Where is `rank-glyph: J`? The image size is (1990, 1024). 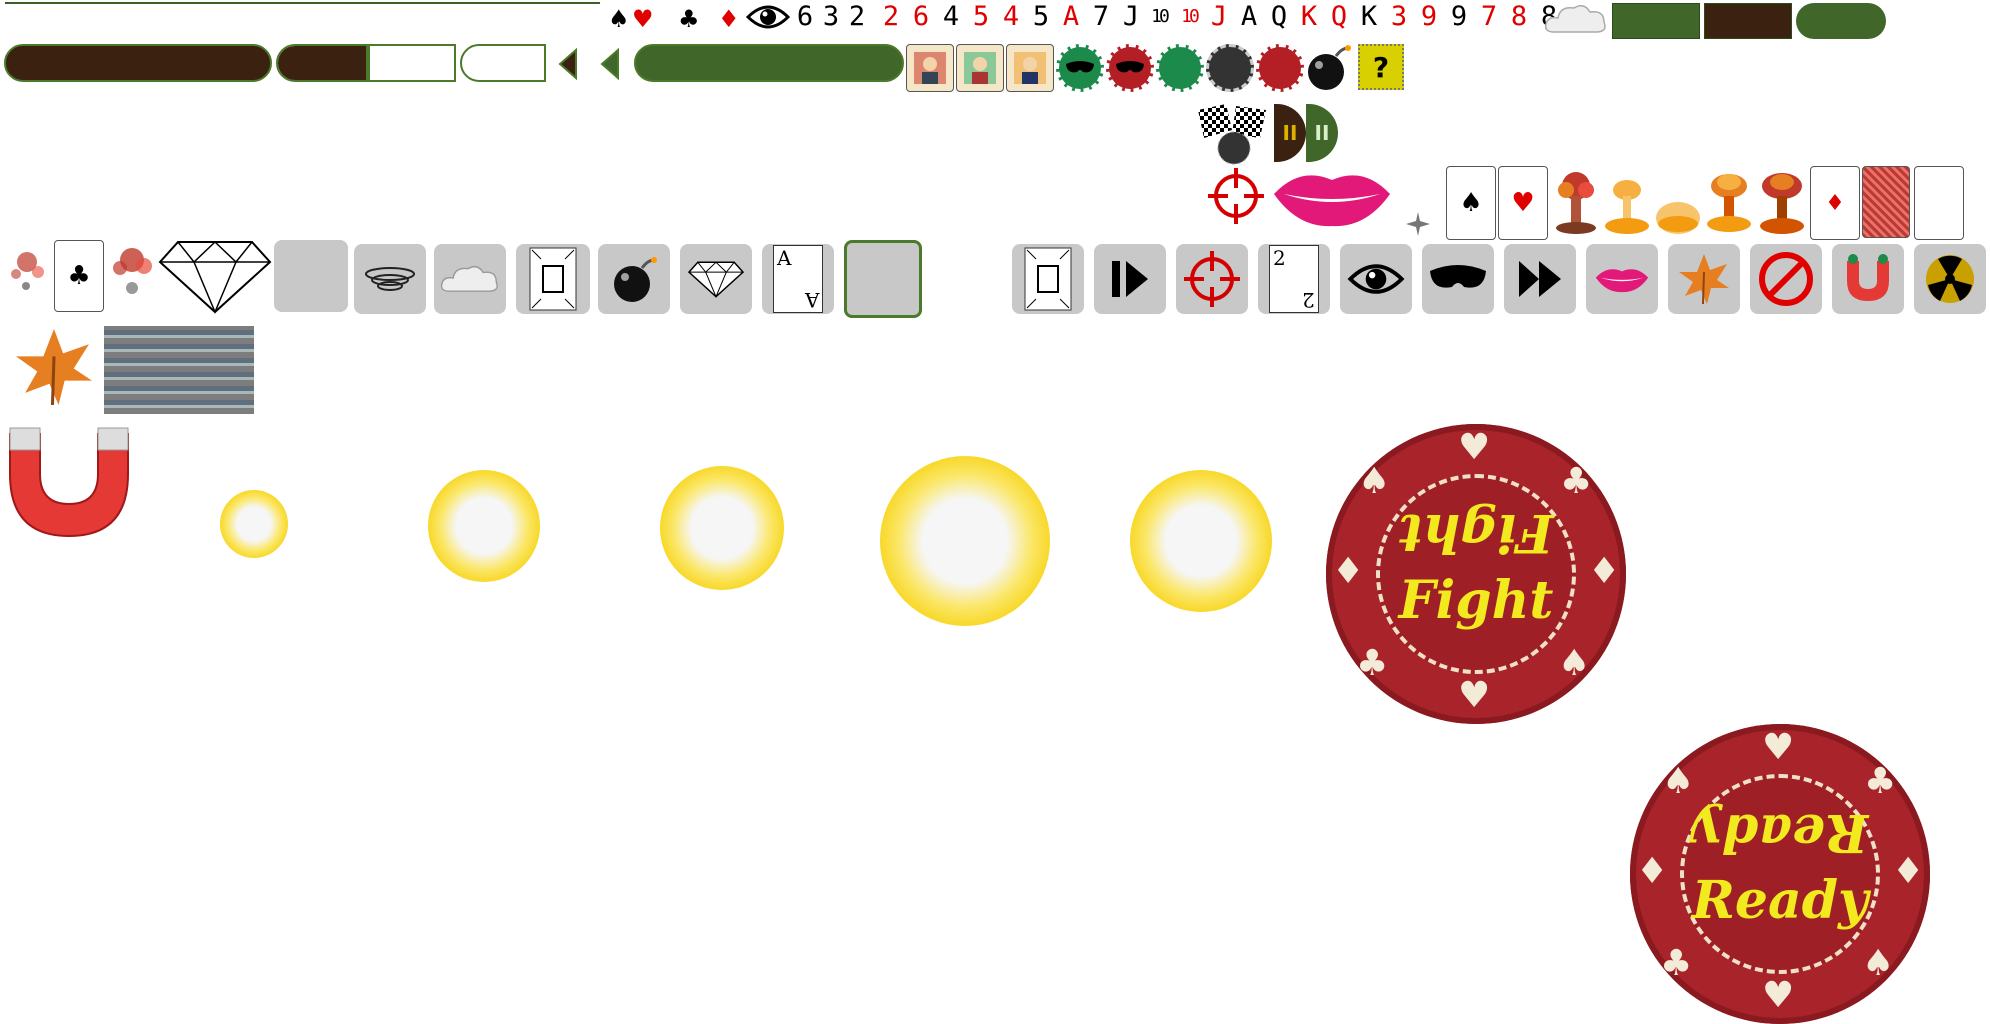
rank-glyph: J is located at coordinates (1131, 16).